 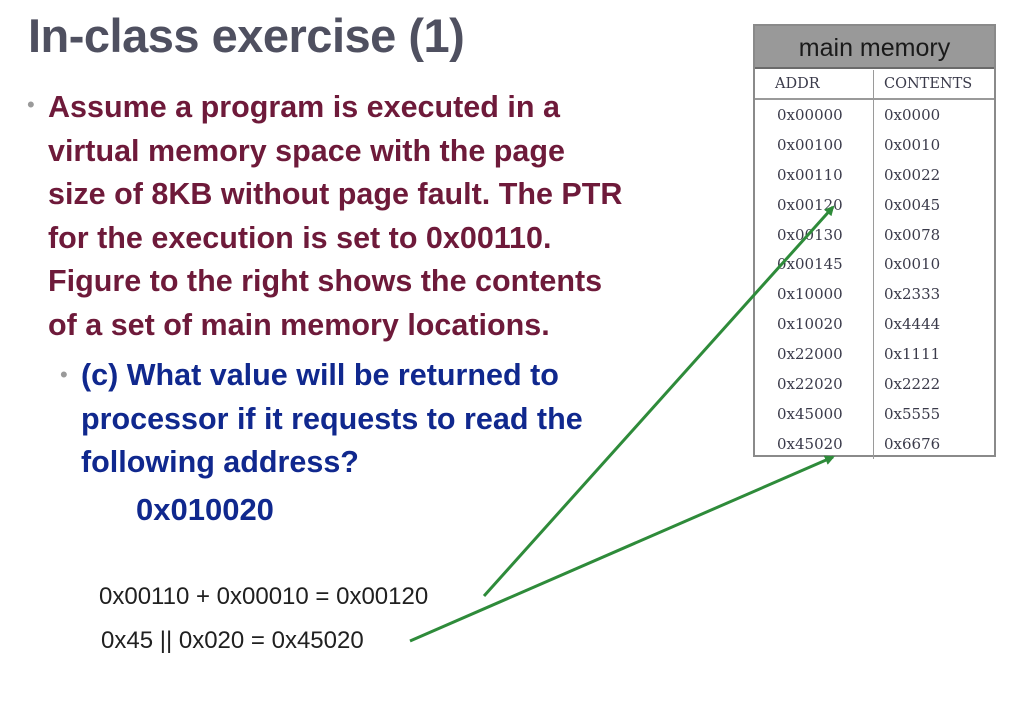 I want to click on table-row: 0x00110 0x0022, so click(x=874, y=174).